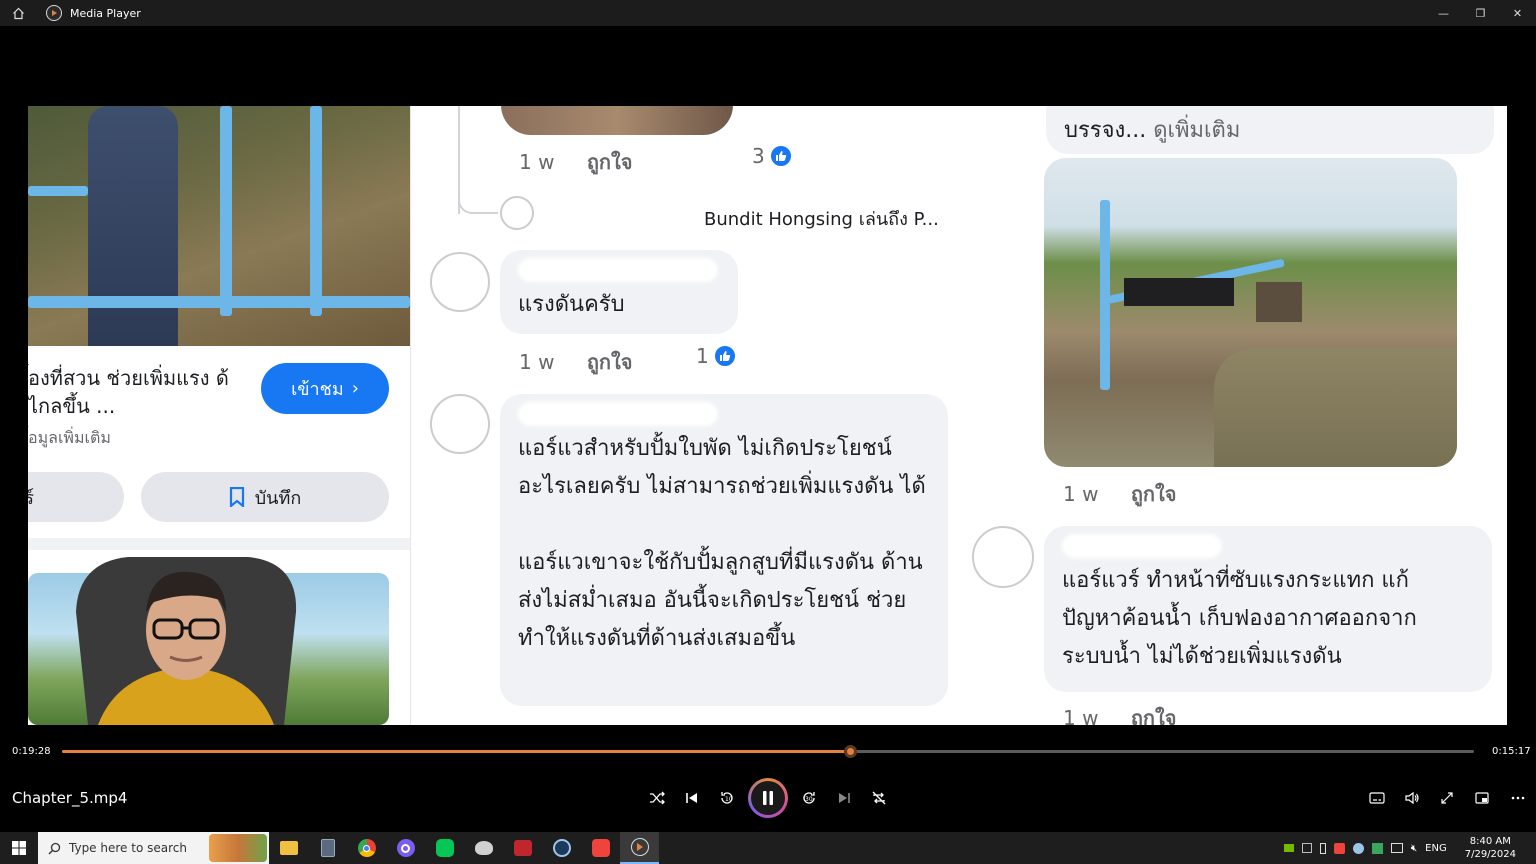 This screenshot has height=864, width=1536. I want to click on see-more-link: ดูเพิ่มเติม, so click(1196, 130).